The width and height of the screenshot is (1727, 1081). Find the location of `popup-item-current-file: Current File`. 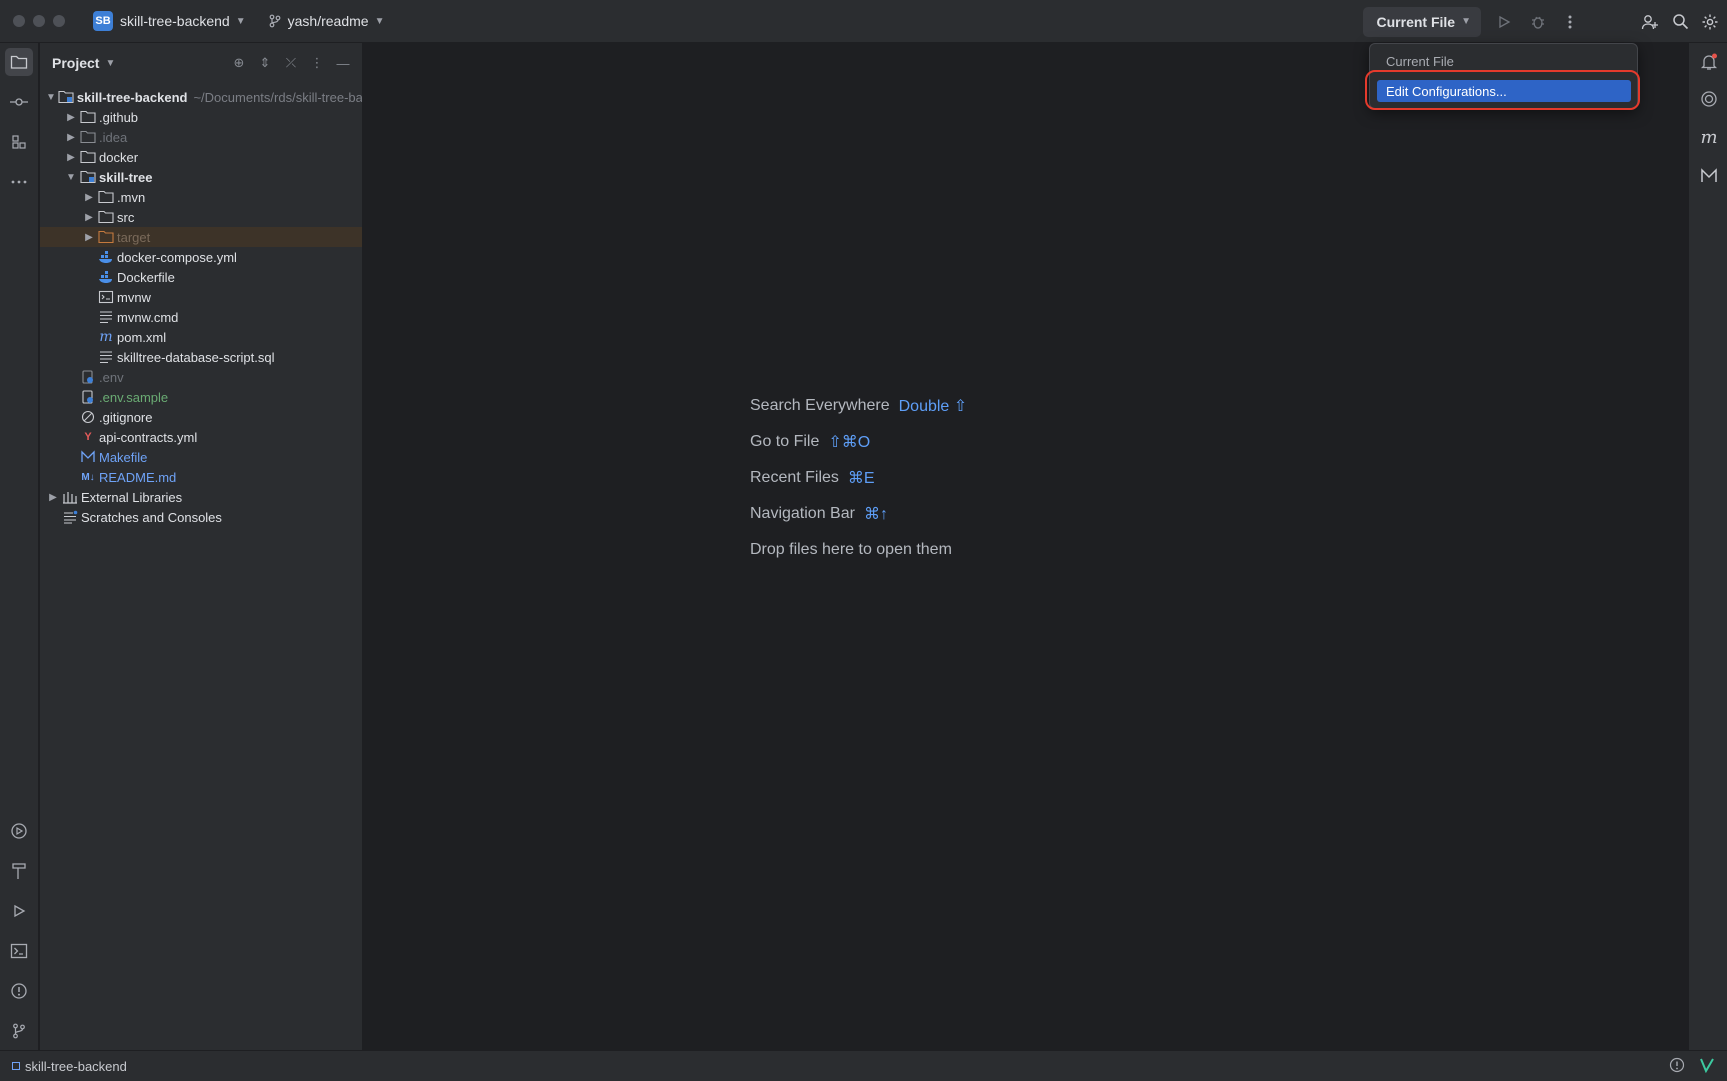

popup-item-current-file: Current File is located at coordinates (1504, 61).